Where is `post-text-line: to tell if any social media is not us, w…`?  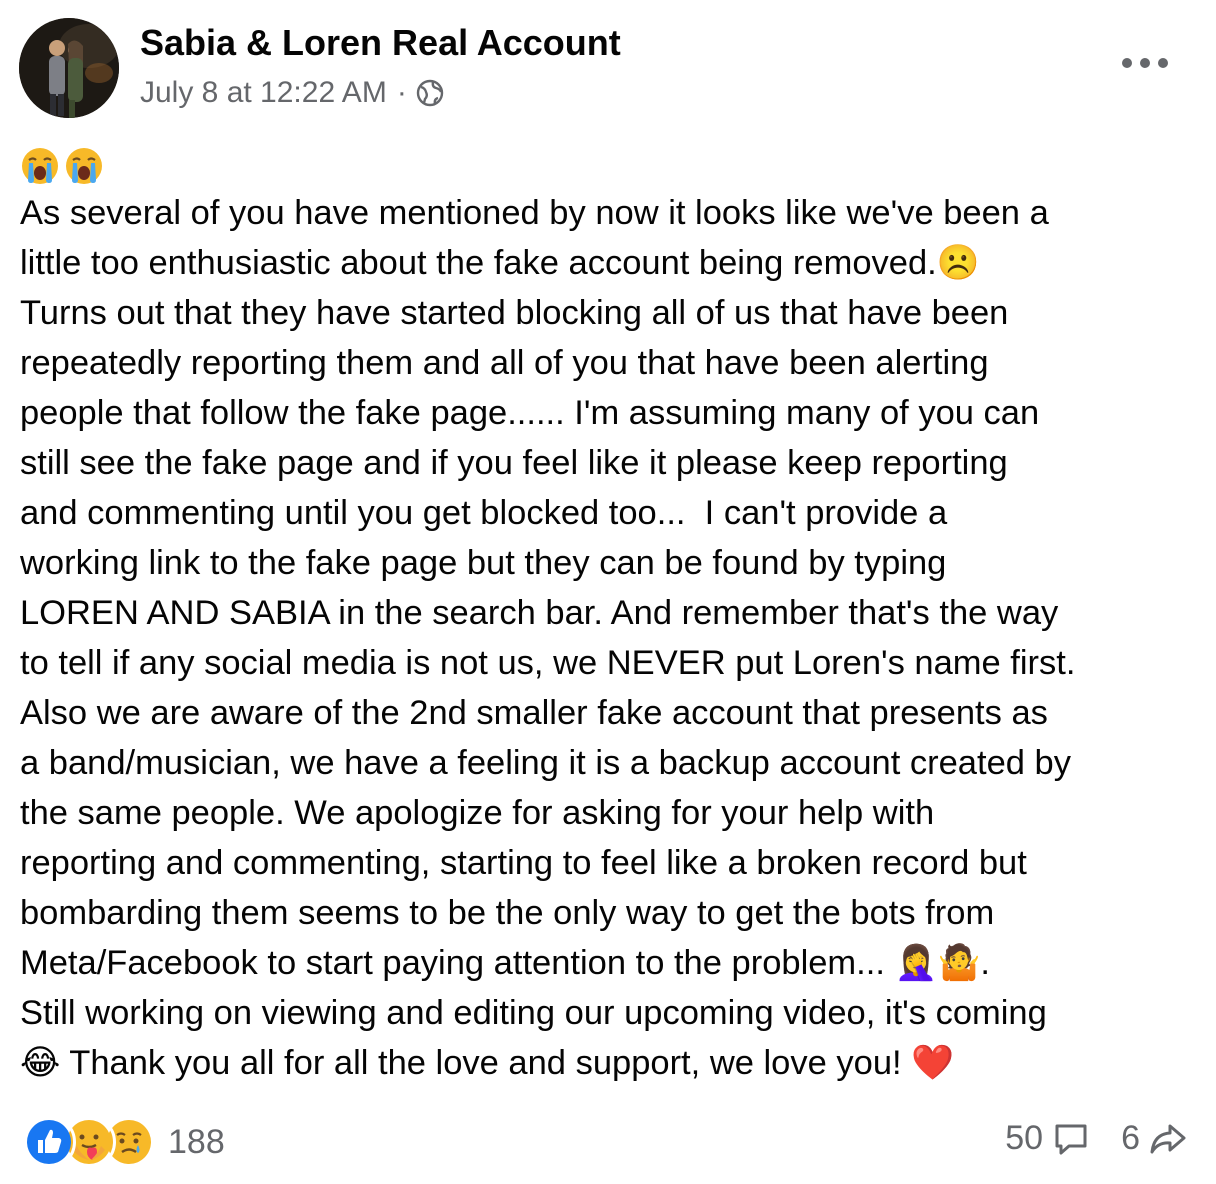
post-text-line: to tell if any social media is not us, w… is located at coordinates (548, 663).